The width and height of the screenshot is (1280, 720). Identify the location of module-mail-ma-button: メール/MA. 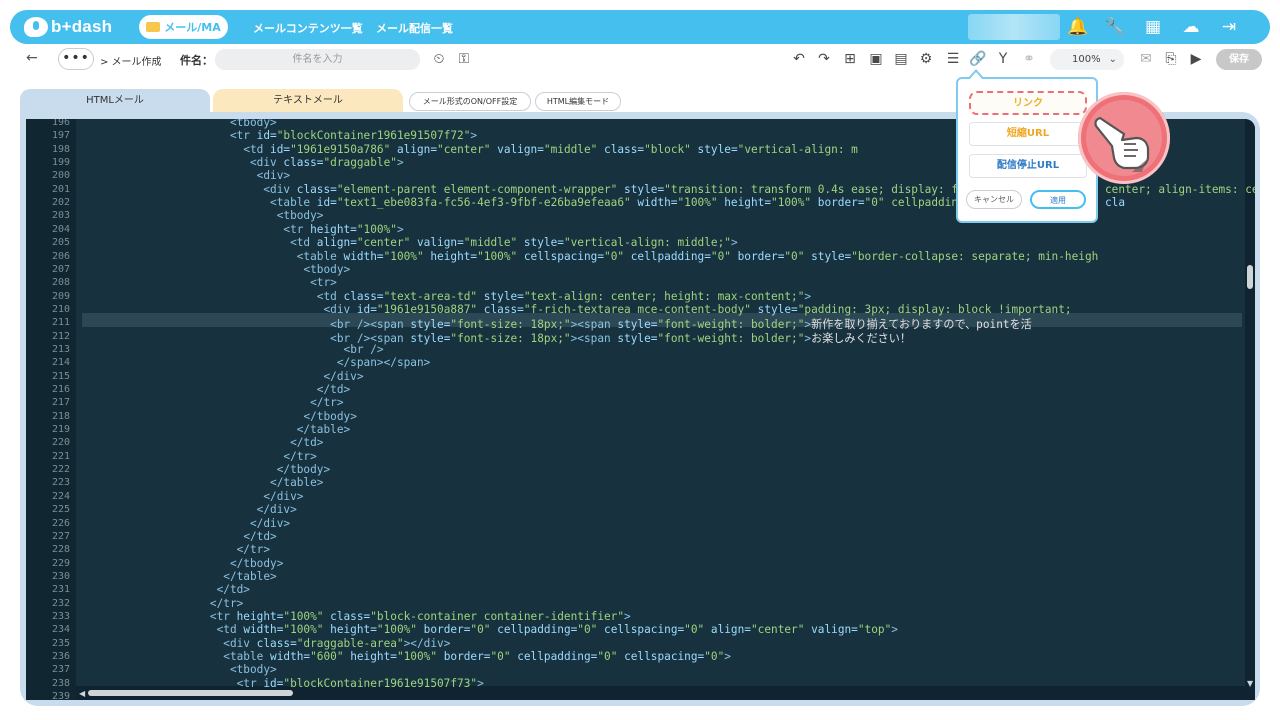
(183, 27).